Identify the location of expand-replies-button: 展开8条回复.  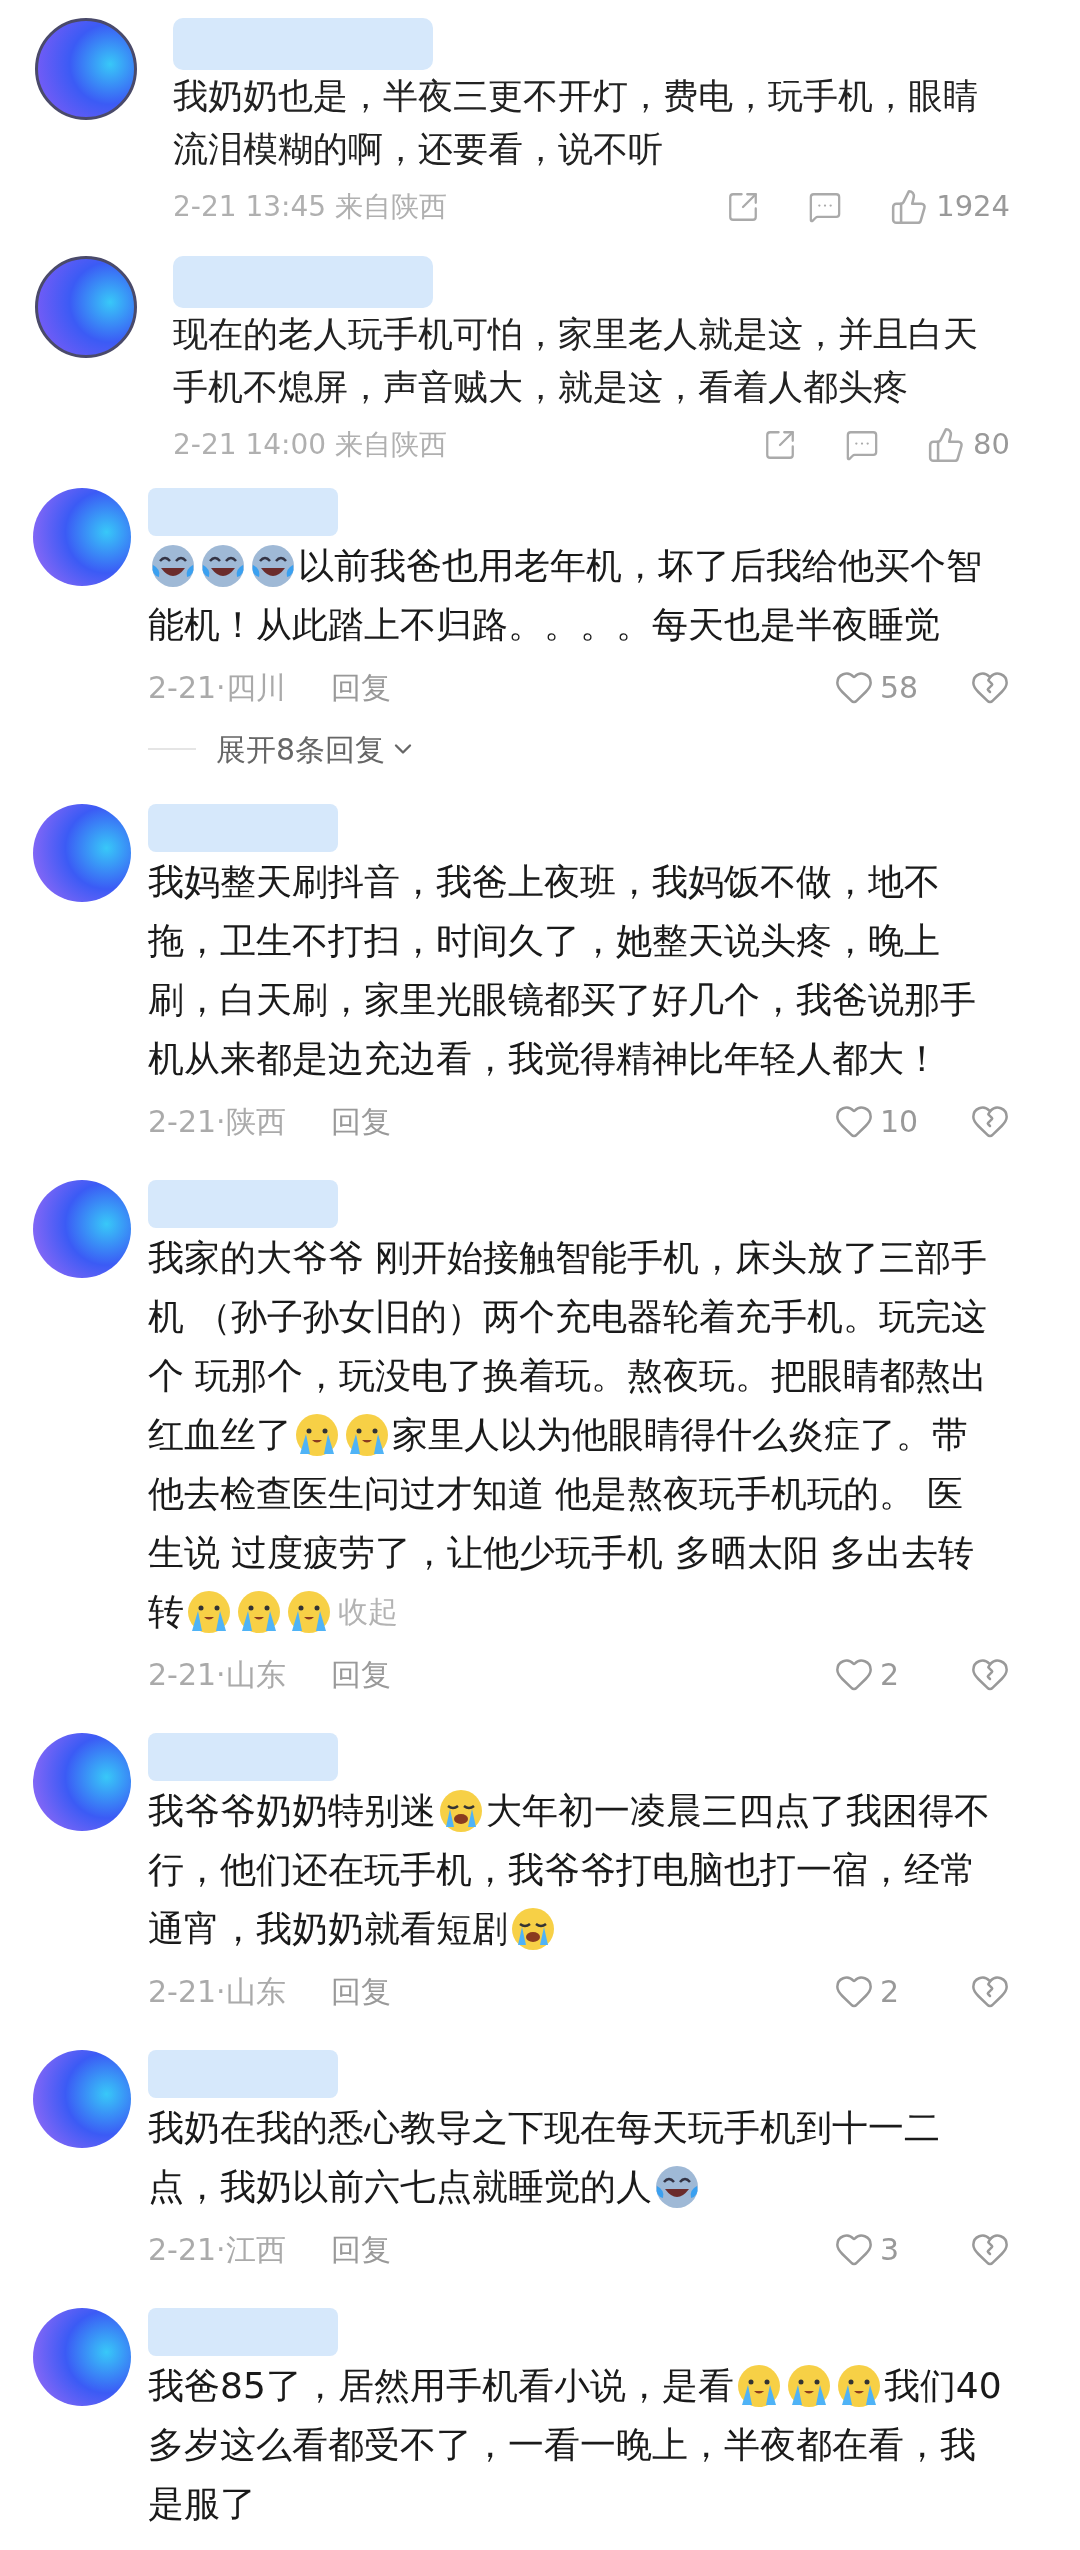
(317, 749).